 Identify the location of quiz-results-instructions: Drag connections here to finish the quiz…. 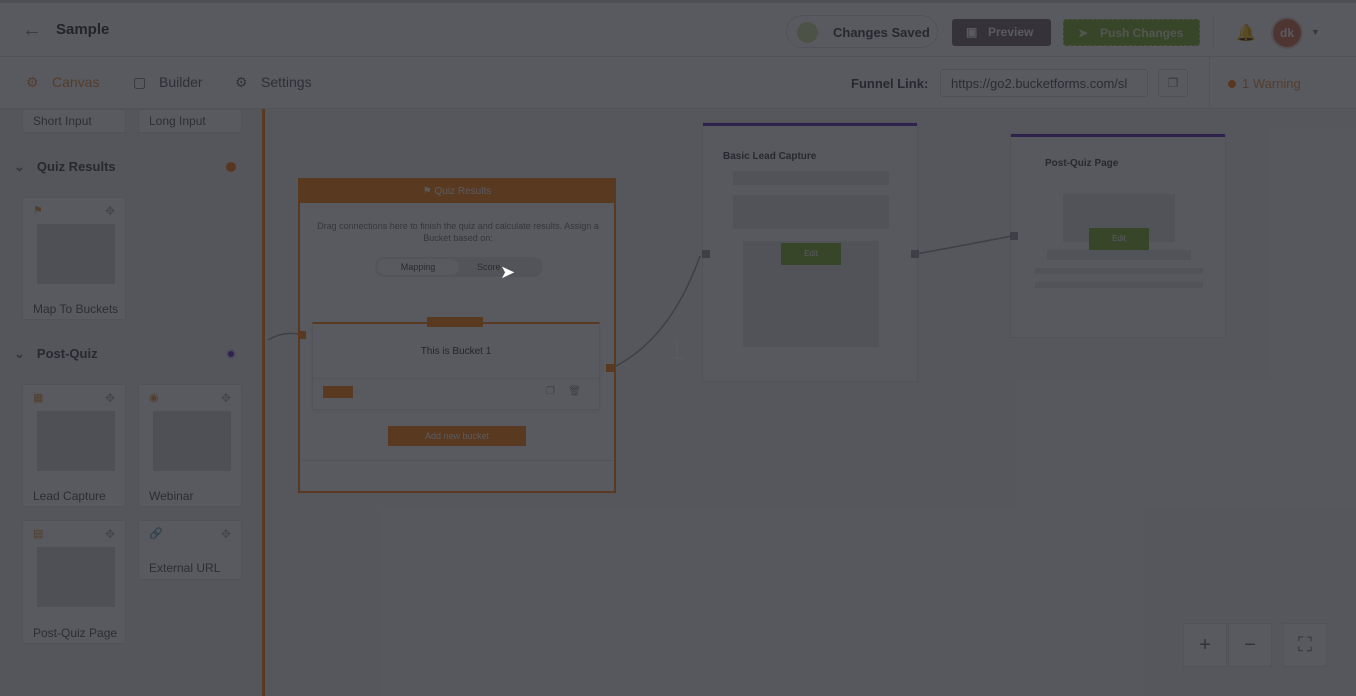
(458, 232).